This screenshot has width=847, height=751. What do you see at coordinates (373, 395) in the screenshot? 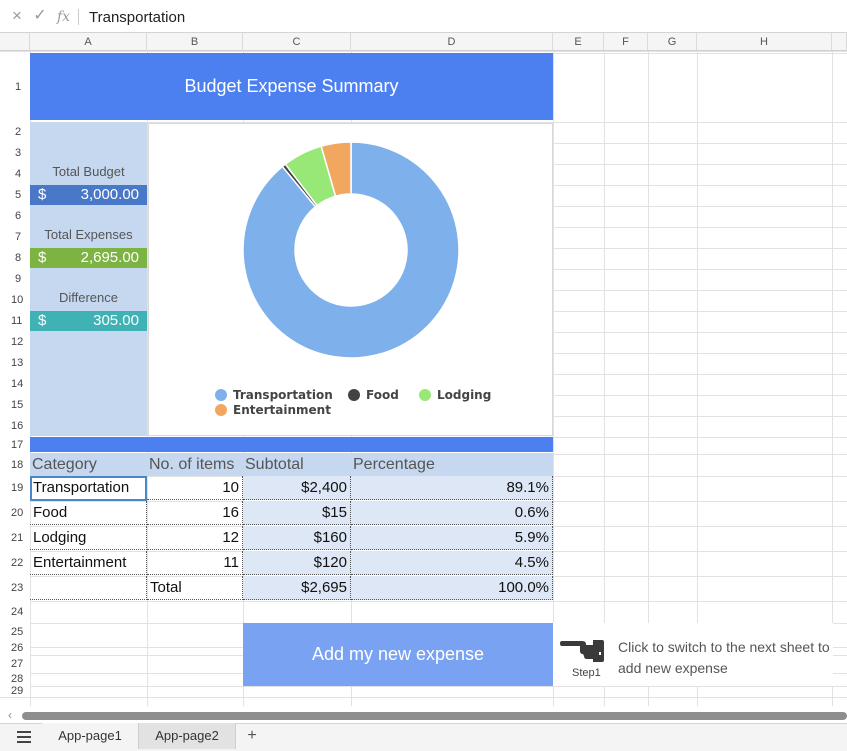
I see `legend-item-food: Food` at bounding box center [373, 395].